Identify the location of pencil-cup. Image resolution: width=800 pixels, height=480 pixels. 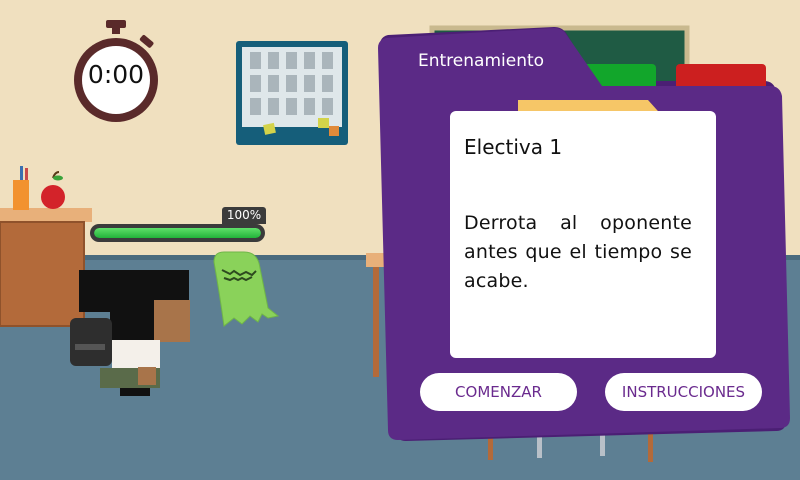
(21, 188).